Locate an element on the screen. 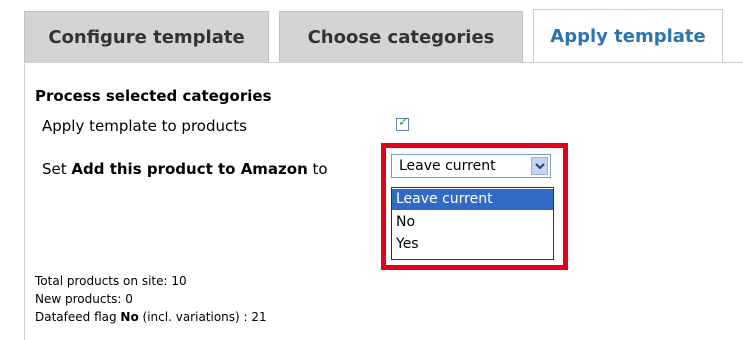  flag-prefix: Datafeed flag is located at coordinates (78, 317).